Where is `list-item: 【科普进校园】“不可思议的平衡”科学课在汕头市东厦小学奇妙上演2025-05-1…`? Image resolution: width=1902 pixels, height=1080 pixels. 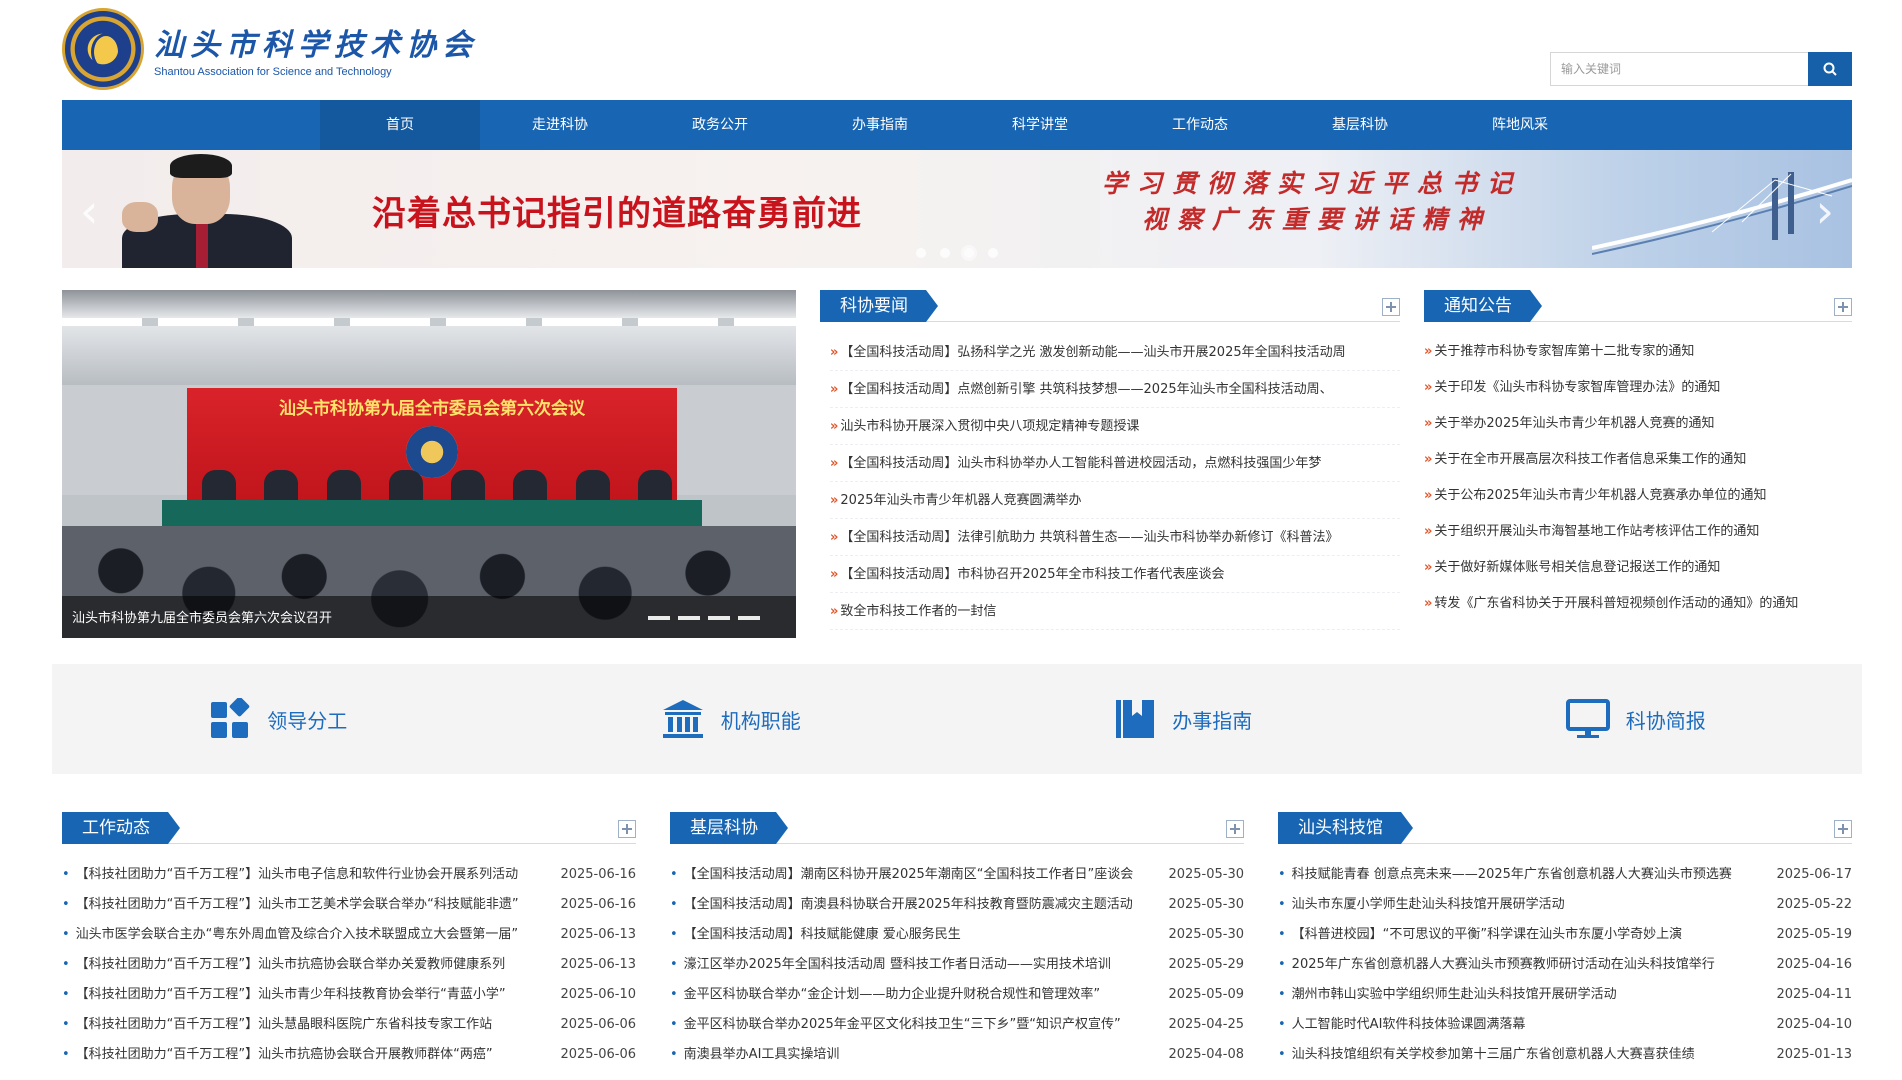
list-item: 【科普进校园】“不可思议的平衡”科学课在汕头市东厦小学奇妙上演2025-05-1… is located at coordinates (1565, 935).